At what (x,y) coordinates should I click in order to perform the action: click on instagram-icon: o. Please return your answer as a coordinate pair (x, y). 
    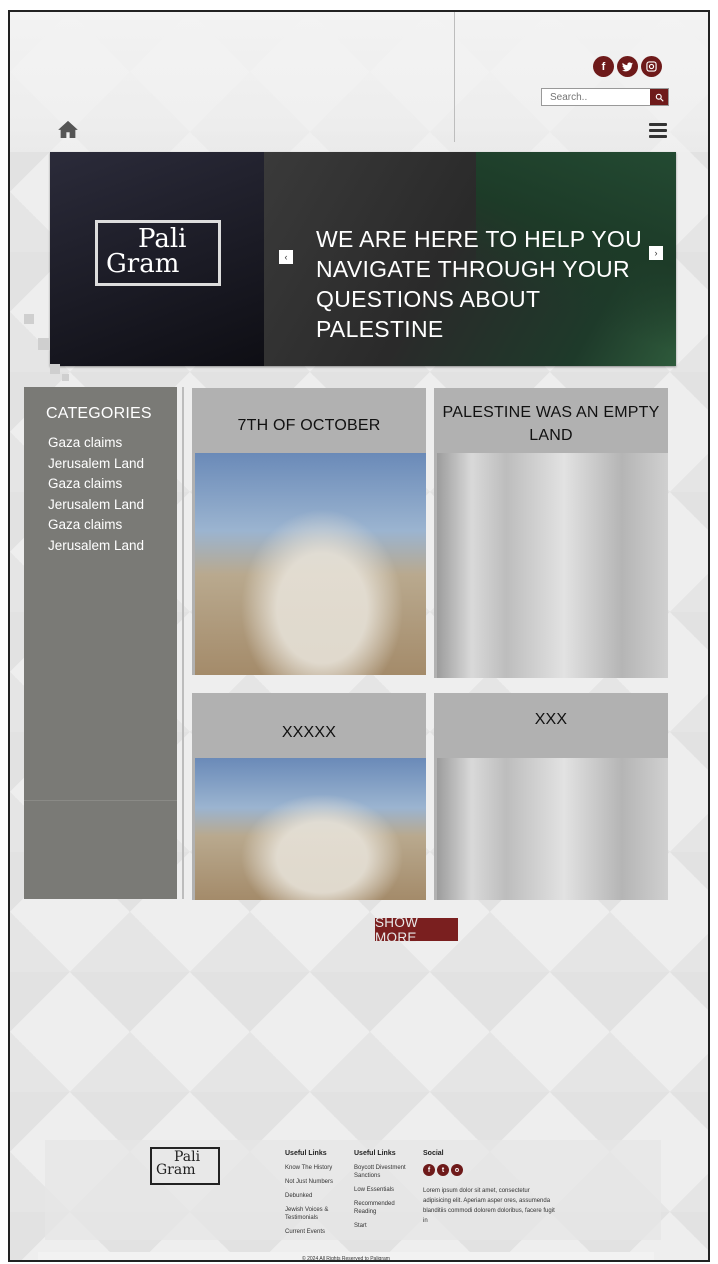
    Looking at the image, I should click on (457, 1170).